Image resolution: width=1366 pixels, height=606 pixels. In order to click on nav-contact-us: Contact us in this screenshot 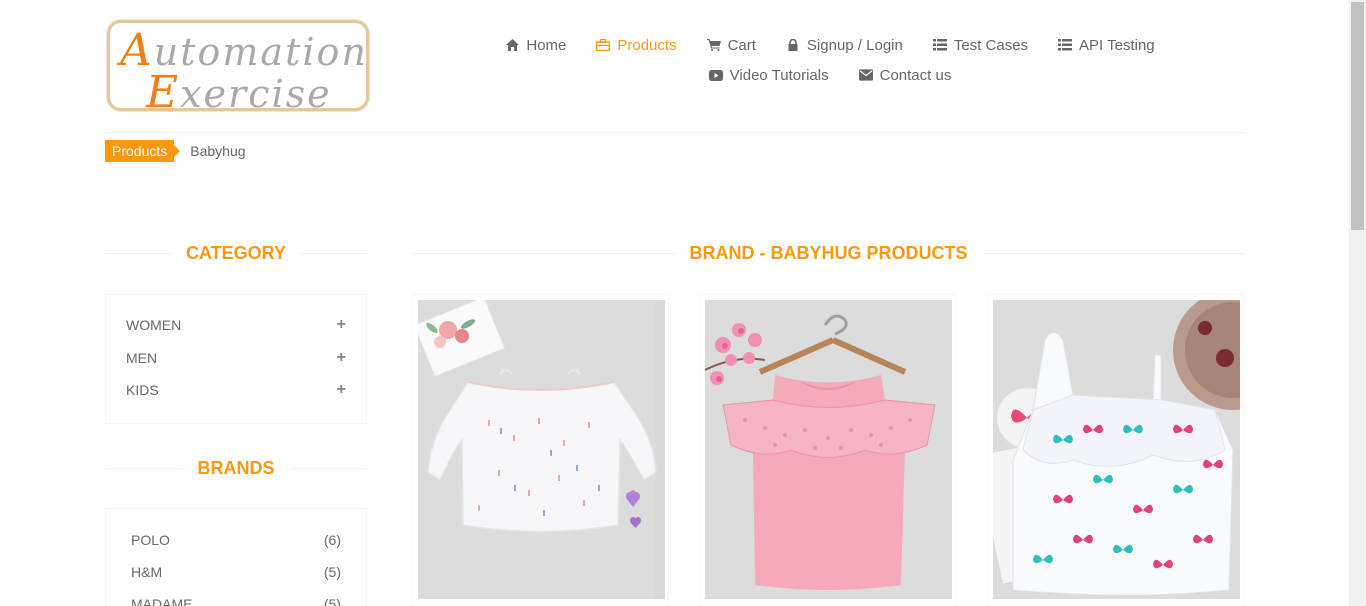, I will do `click(905, 75)`.